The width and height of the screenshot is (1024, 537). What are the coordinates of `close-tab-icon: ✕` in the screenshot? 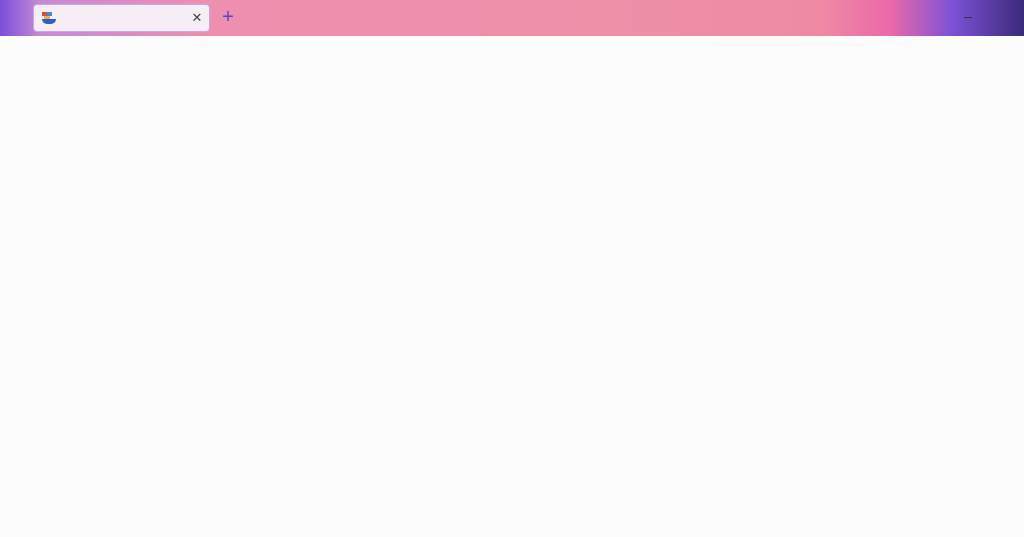 It's located at (197, 18).